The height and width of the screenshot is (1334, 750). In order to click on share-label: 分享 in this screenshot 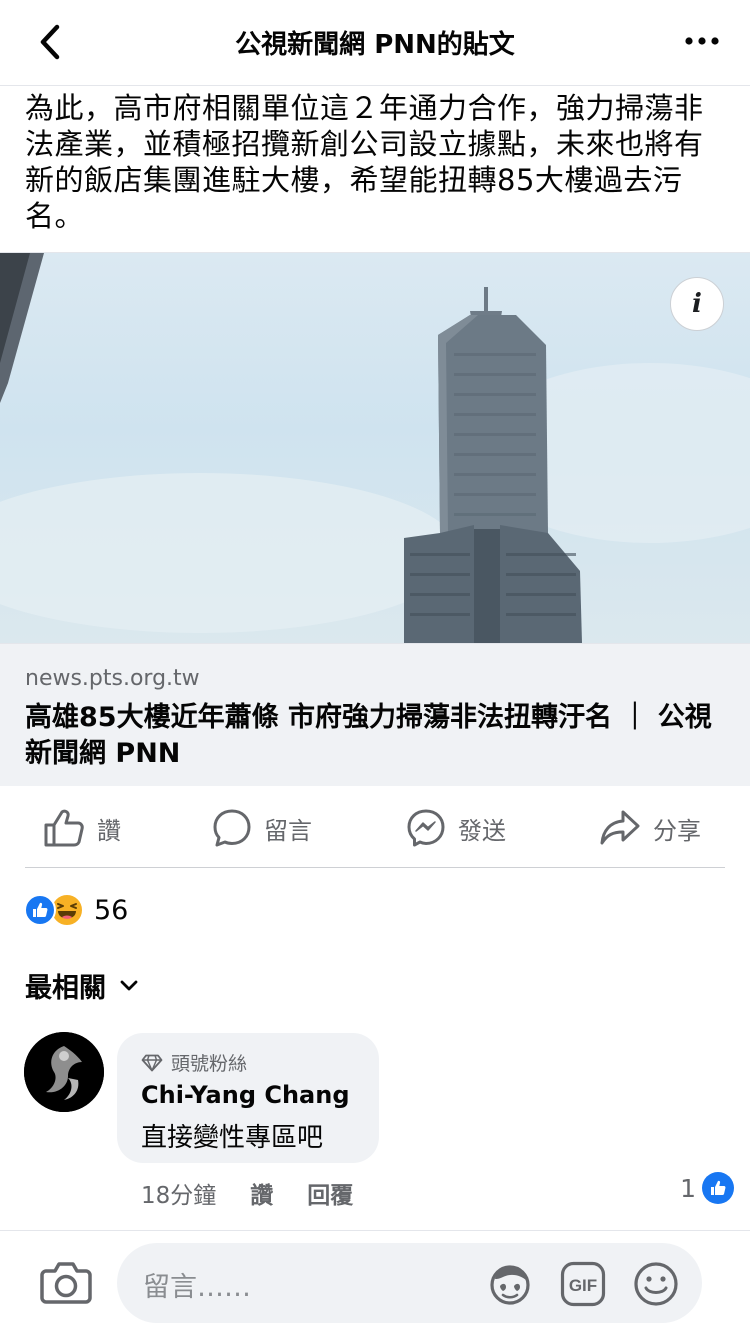, I will do `click(677, 830)`.